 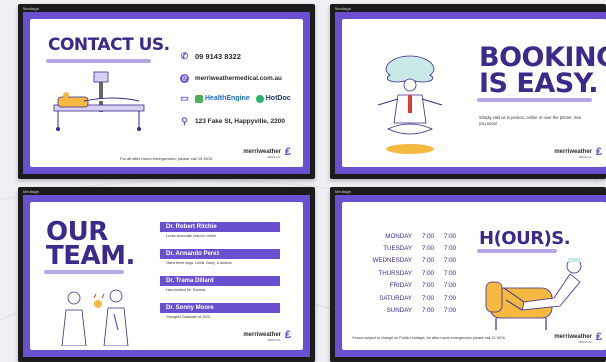 I want to click on hotdoc-label: HotDoc, so click(x=278, y=98).